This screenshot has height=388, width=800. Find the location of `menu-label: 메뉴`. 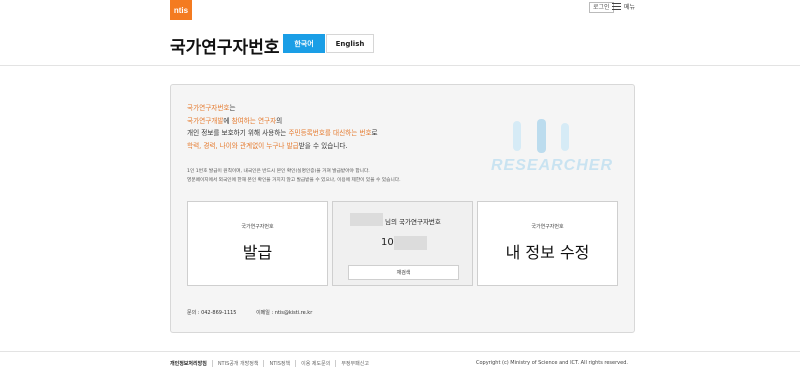

menu-label: 메뉴 is located at coordinates (630, 7).